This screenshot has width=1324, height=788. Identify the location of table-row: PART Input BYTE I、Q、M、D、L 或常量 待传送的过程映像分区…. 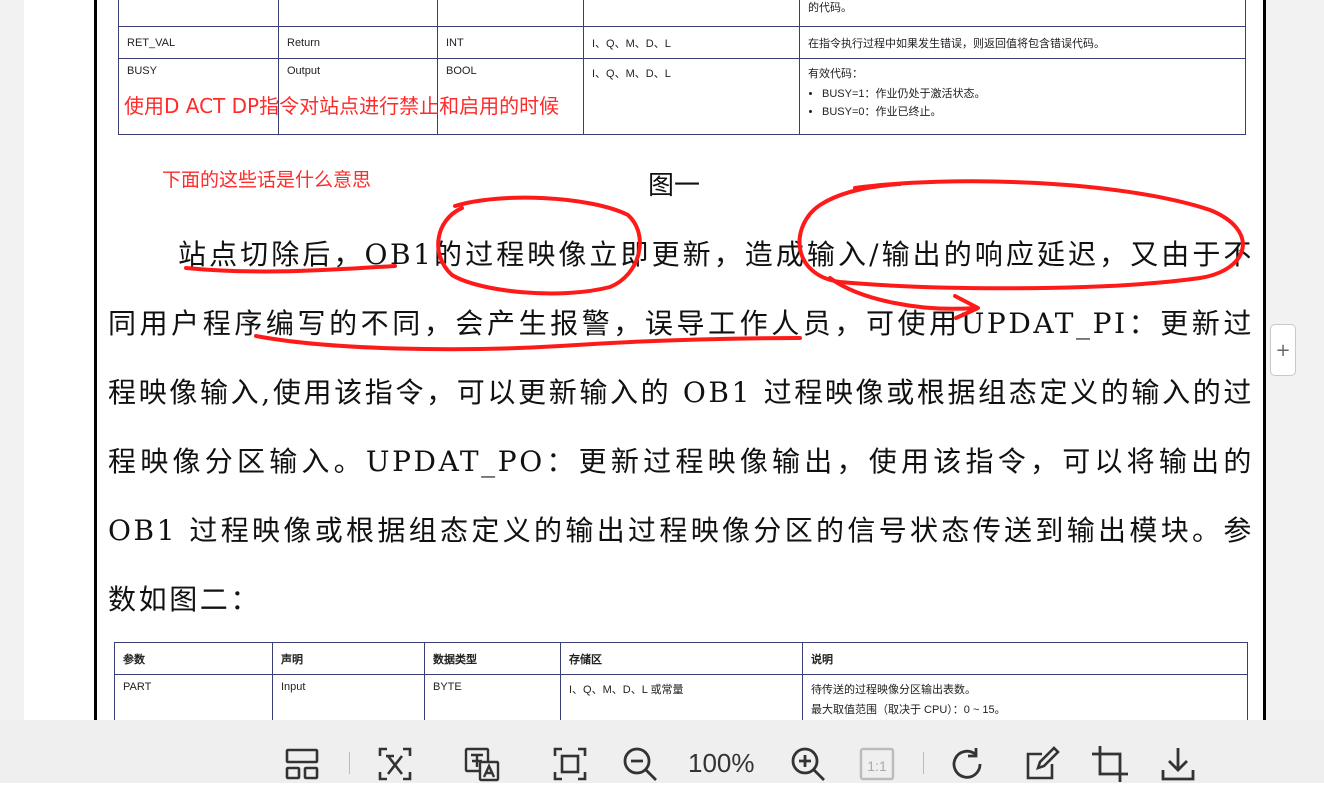
(681, 699).